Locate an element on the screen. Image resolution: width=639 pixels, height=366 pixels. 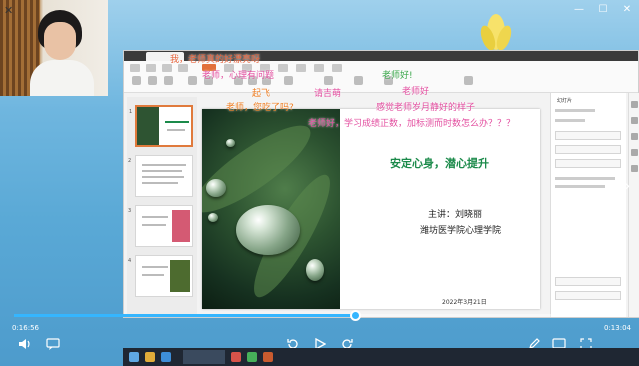
menu-icon is located at coordinates (135, 68).